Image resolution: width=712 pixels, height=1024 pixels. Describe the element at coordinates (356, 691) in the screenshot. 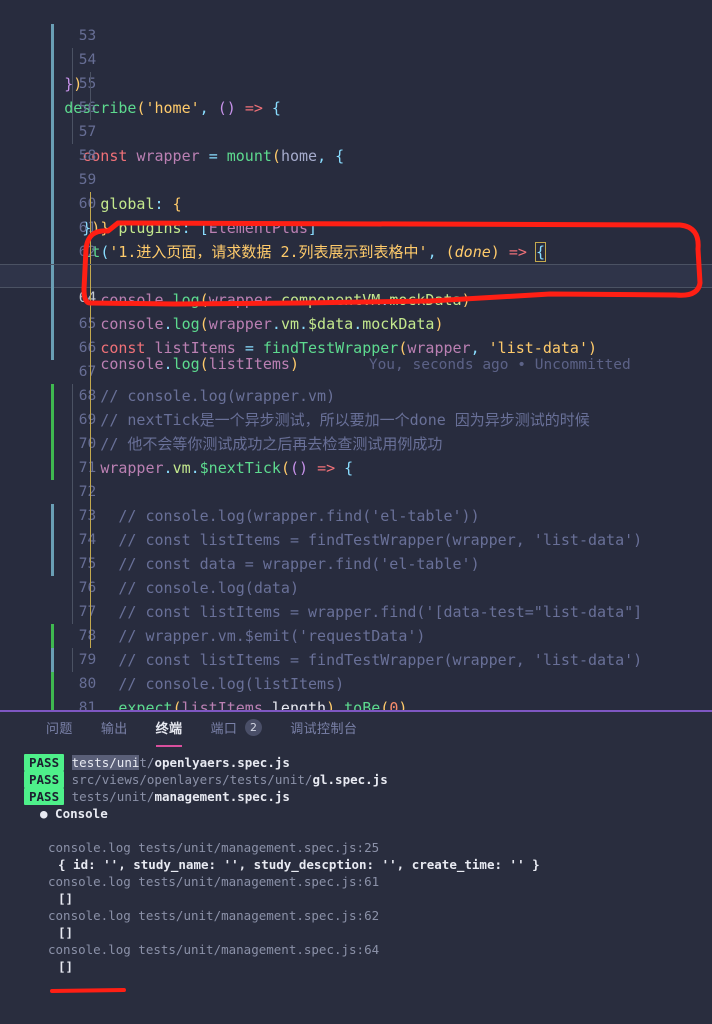

I see `code-line: 81 })` at that location.